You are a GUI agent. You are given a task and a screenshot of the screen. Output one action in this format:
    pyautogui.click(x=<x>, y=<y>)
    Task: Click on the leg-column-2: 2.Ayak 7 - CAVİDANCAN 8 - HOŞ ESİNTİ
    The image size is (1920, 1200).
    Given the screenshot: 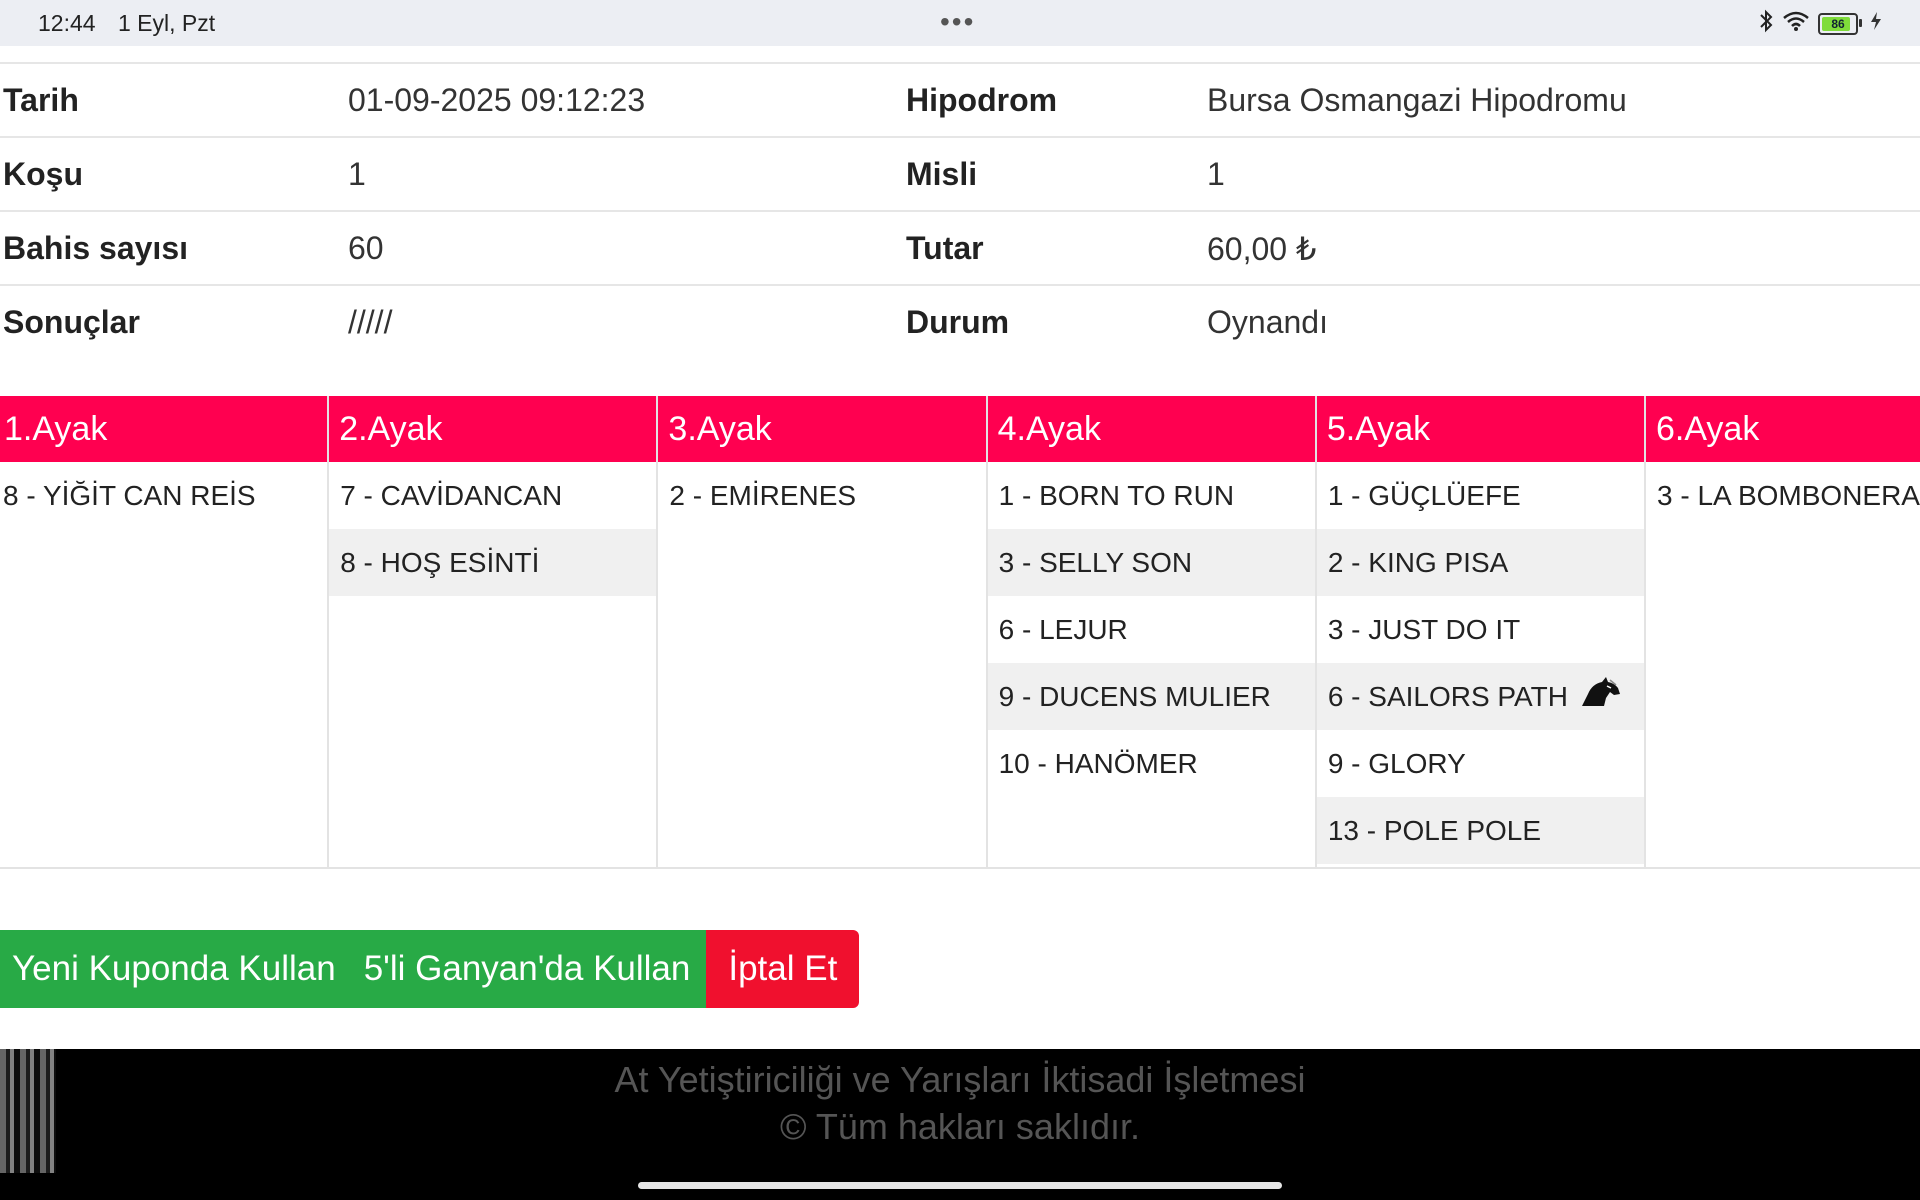 What is the action you would take?
    pyautogui.click(x=494, y=631)
    